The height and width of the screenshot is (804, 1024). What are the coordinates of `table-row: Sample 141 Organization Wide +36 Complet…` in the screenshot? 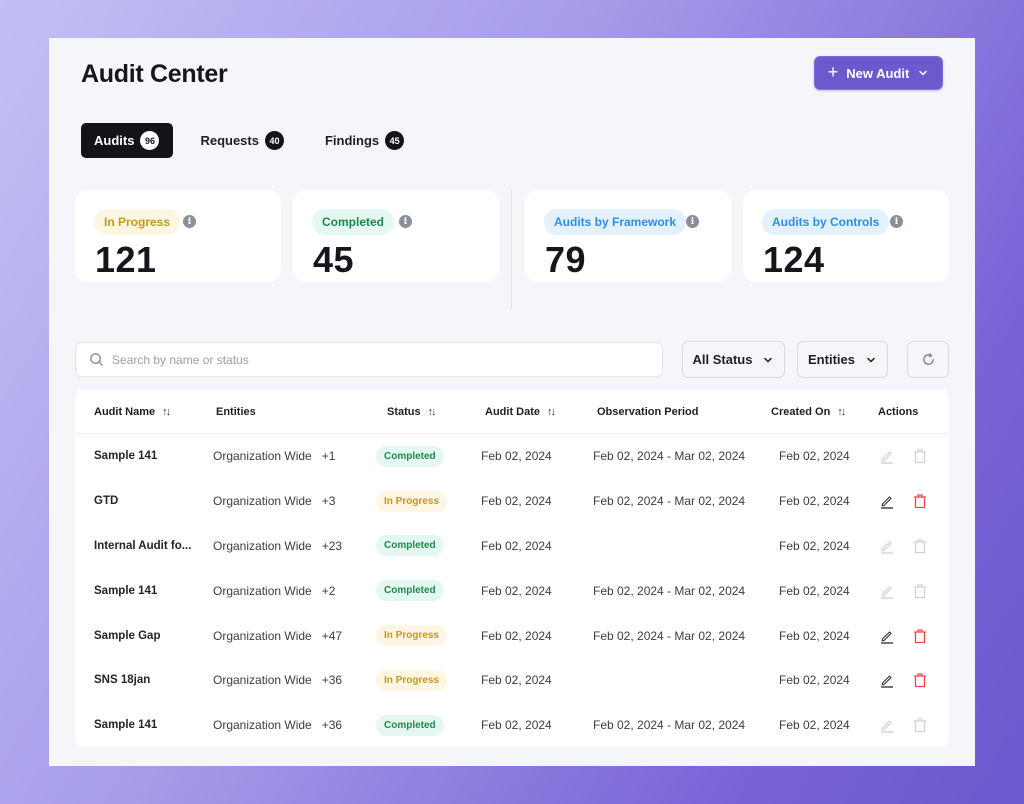 It's located at (512, 725).